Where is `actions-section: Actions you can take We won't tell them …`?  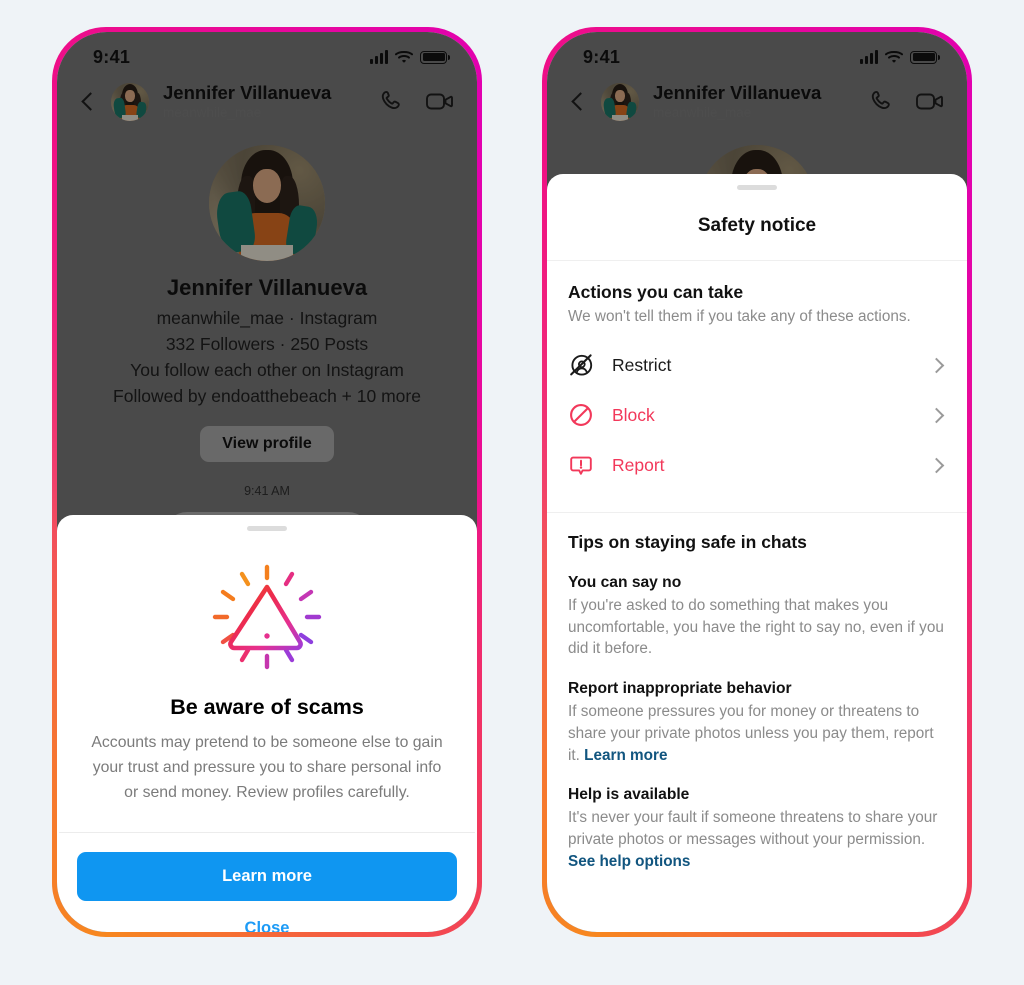 actions-section: Actions you can take We won't tell them … is located at coordinates (757, 295).